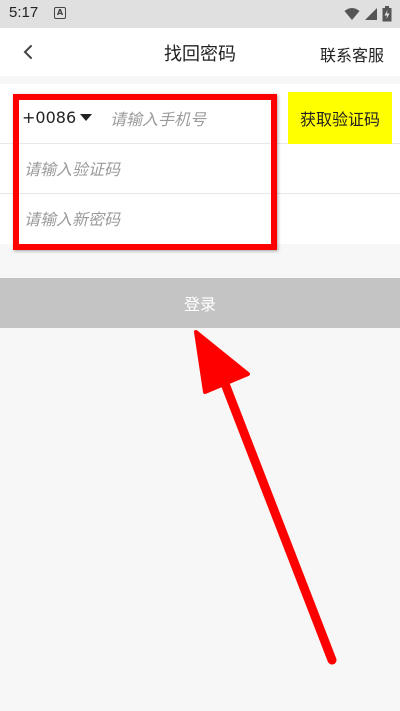 The height and width of the screenshot is (711, 400). What do you see at coordinates (192, 119) in the screenshot?
I see `phone-input` at bounding box center [192, 119].